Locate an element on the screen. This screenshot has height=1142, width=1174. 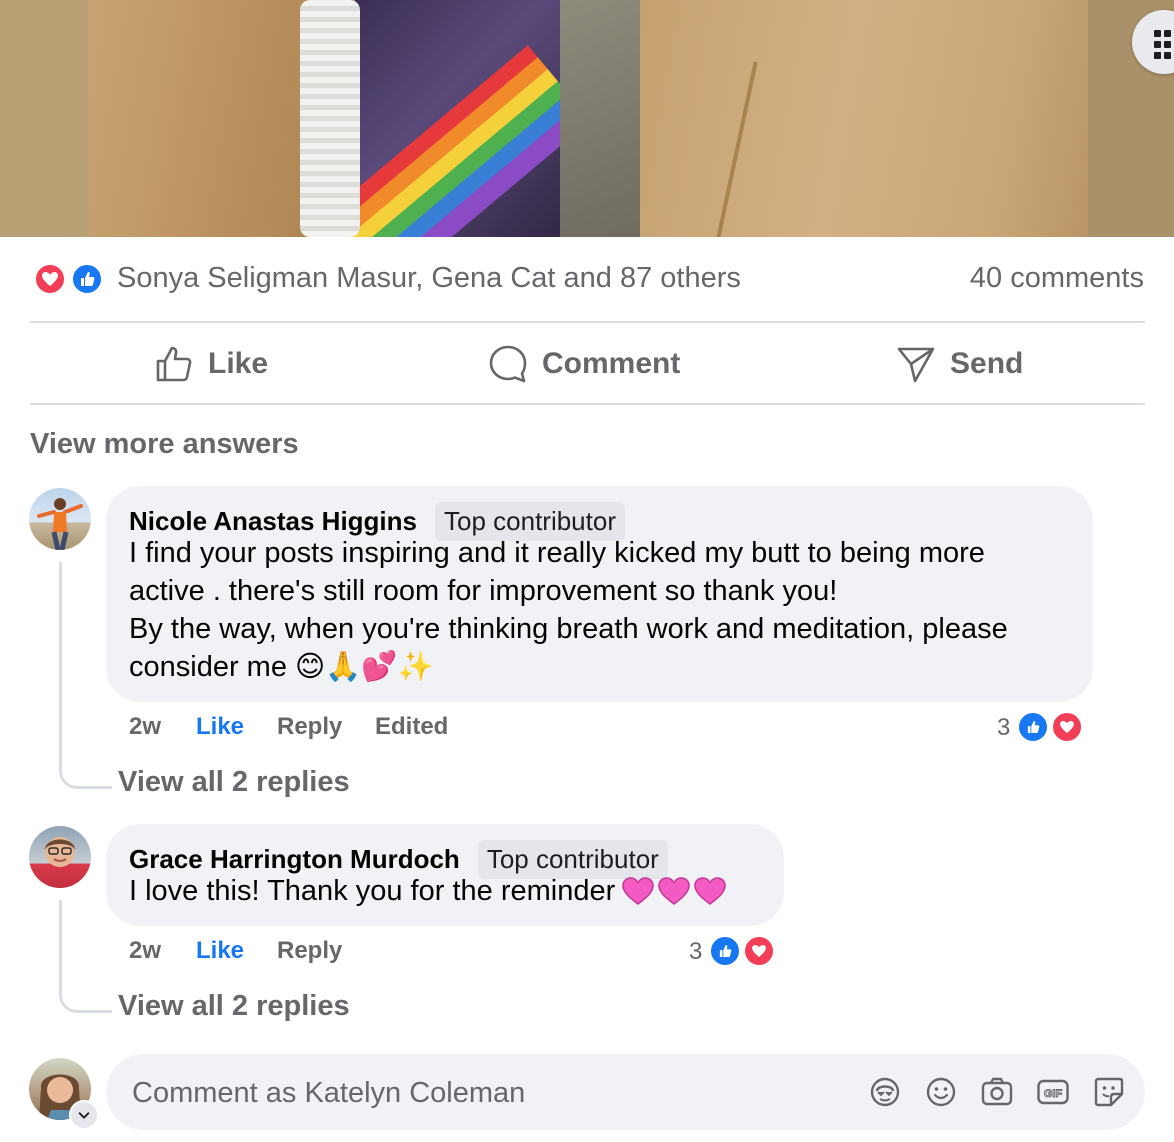
comment-label: Comment is located at coordinates (611, 363).